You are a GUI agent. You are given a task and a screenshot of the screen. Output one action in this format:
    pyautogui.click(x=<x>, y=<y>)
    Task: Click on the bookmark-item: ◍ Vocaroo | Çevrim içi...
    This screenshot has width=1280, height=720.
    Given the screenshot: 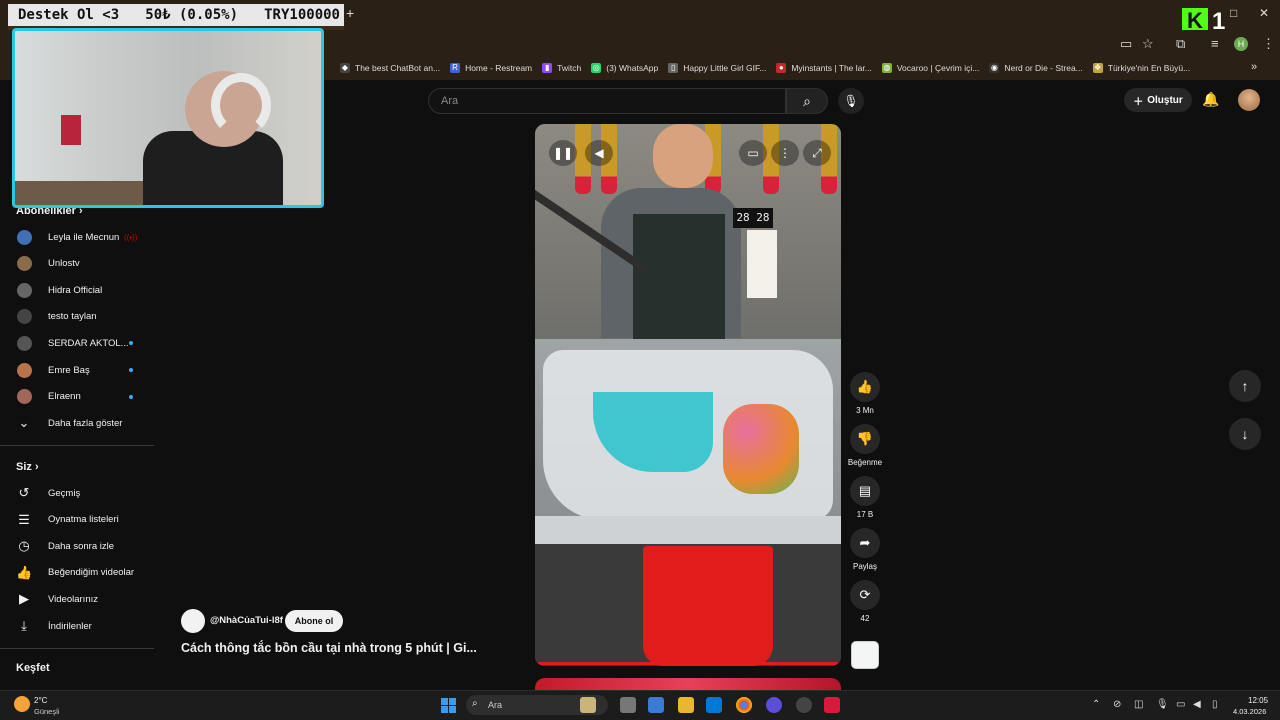 What is the action you would take?
    pyautogui.click(x=930, y=68)
    